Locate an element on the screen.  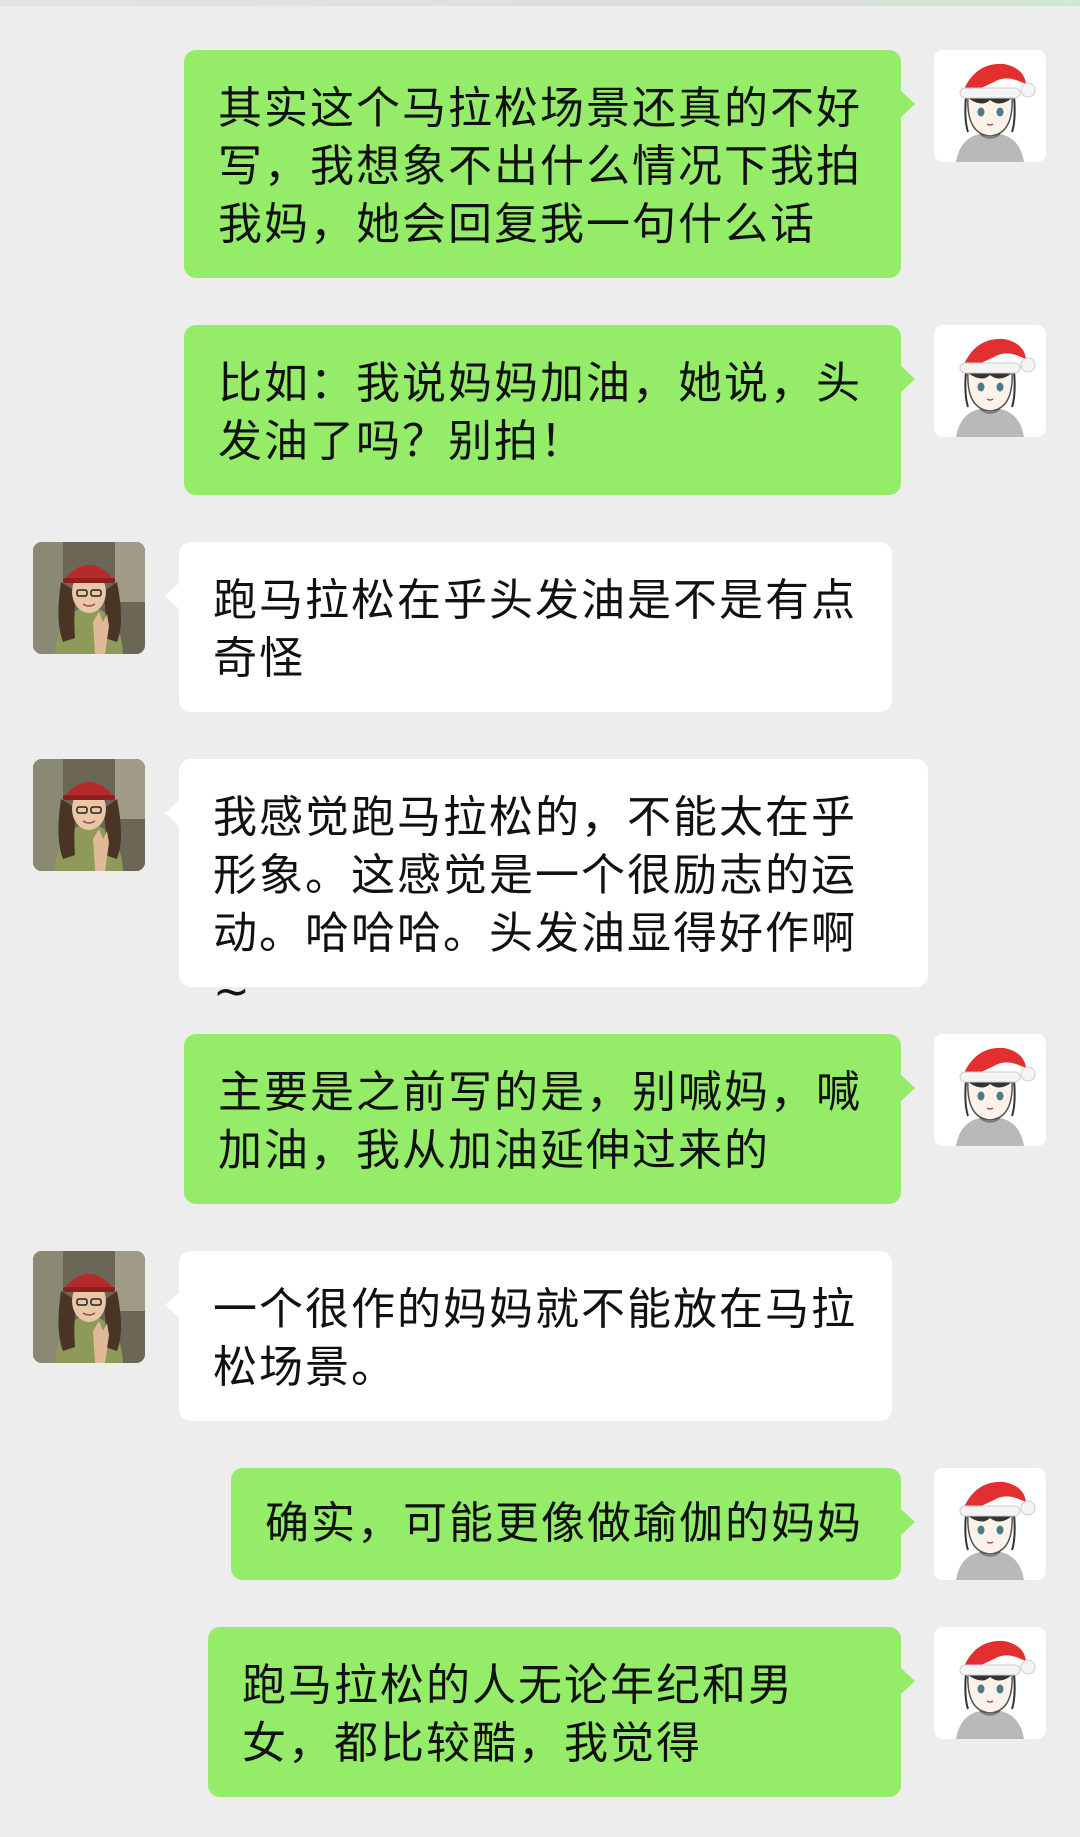
message-text: 一个很作的妈妈就不能放在马拉松场景。 is located at coordinates (535, 1338).